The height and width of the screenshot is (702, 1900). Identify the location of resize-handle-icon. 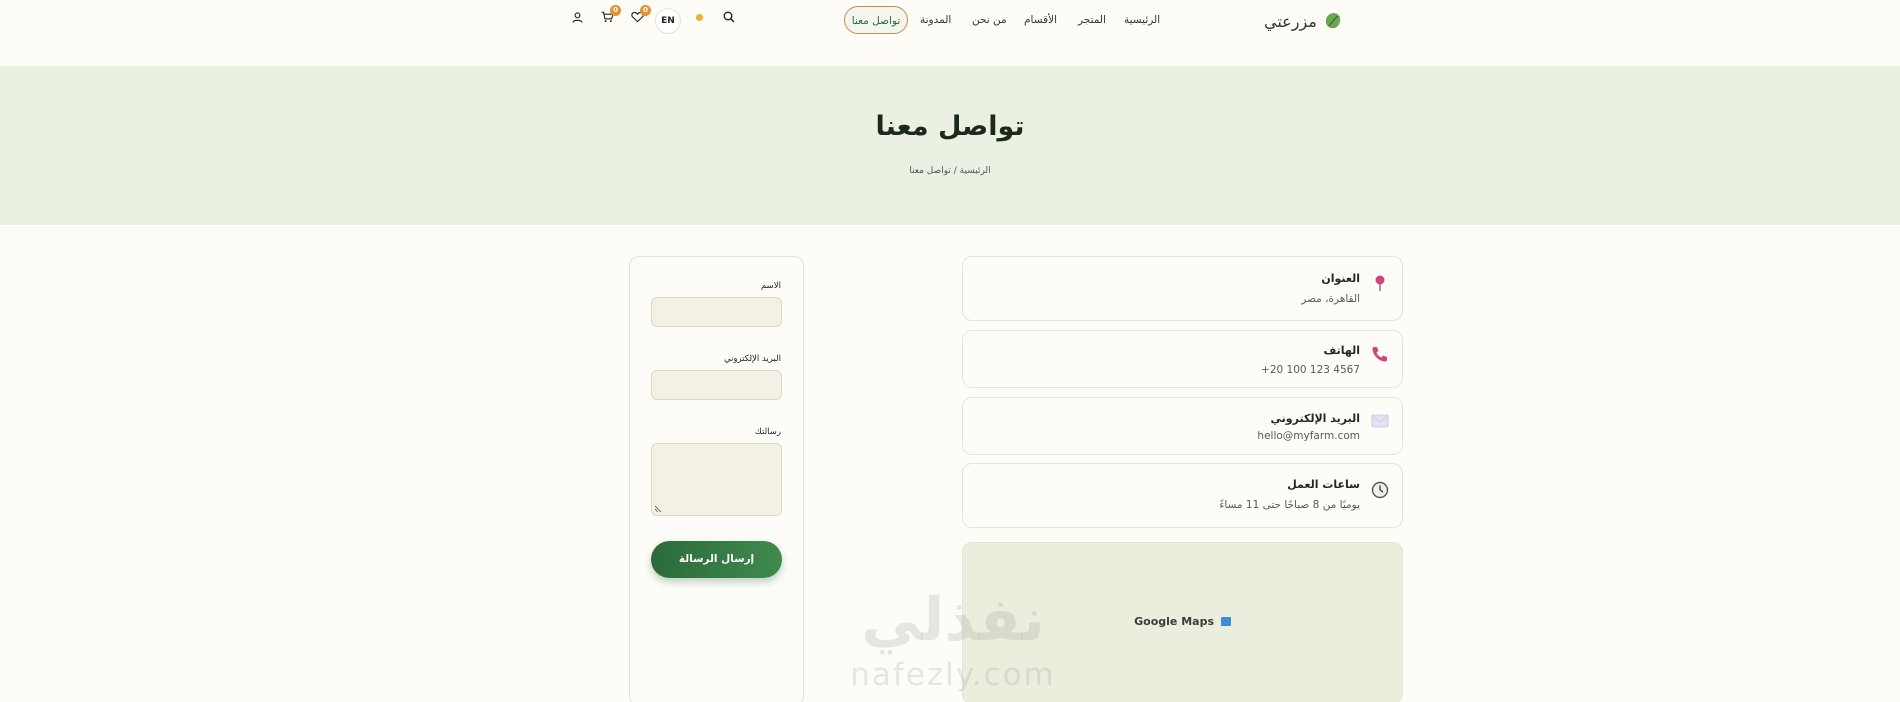
(659, 508).